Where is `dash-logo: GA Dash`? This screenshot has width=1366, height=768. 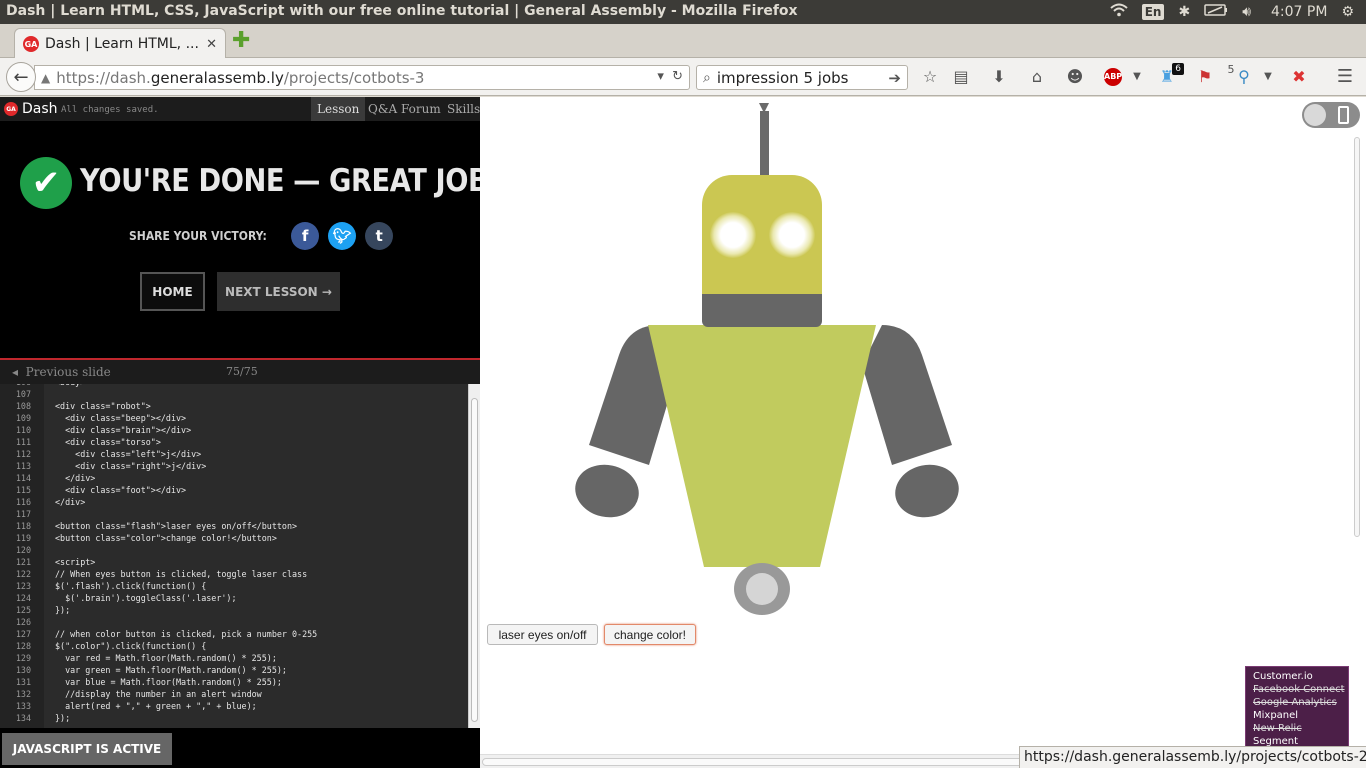 dash-logo: GA Dash is located at coordinates (31, 109).